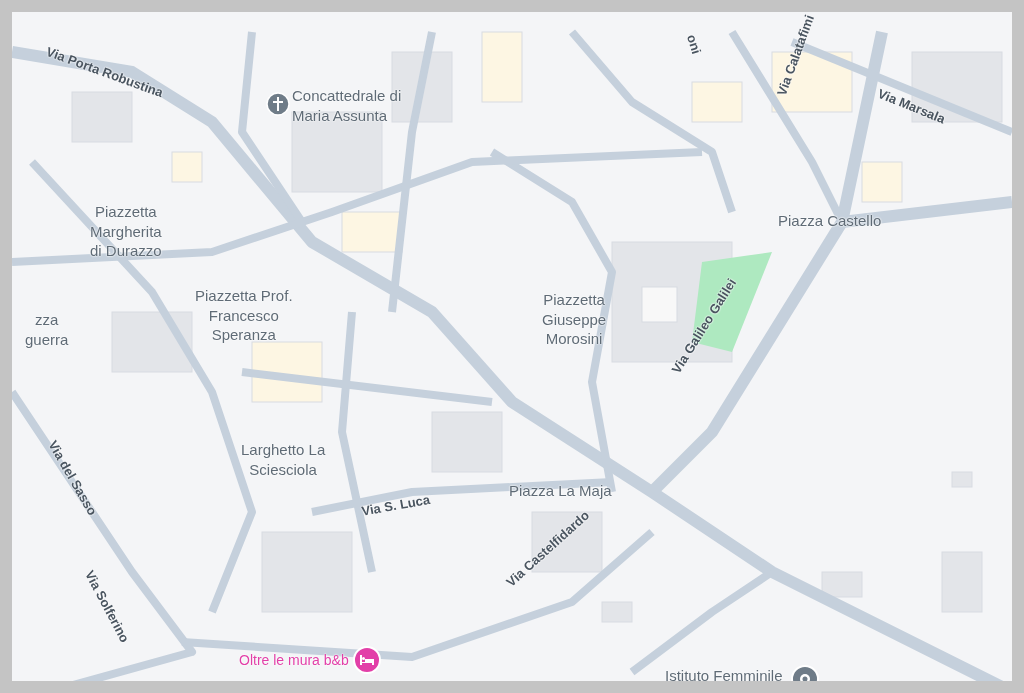 The width and height of the screenshot is (1024, 693). Describe the element at coordinates (278, 104) in the screenshot. I see `cross-icon` at that location.